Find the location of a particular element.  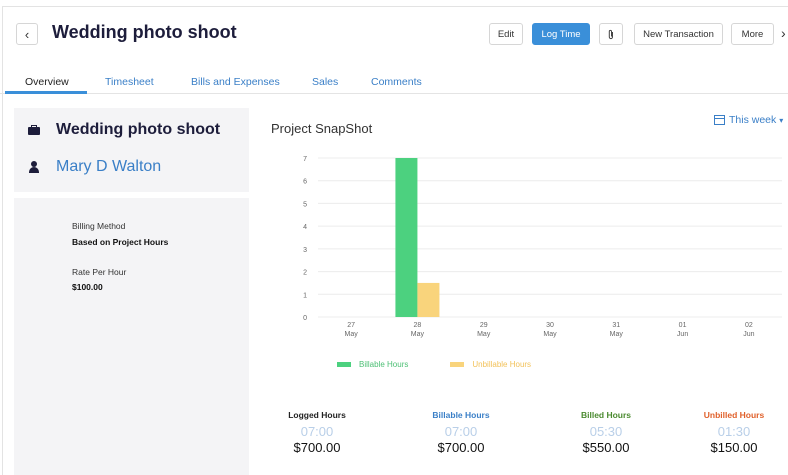

rate-per-hour-value: $100.00 is located at coordinates (87, 287).